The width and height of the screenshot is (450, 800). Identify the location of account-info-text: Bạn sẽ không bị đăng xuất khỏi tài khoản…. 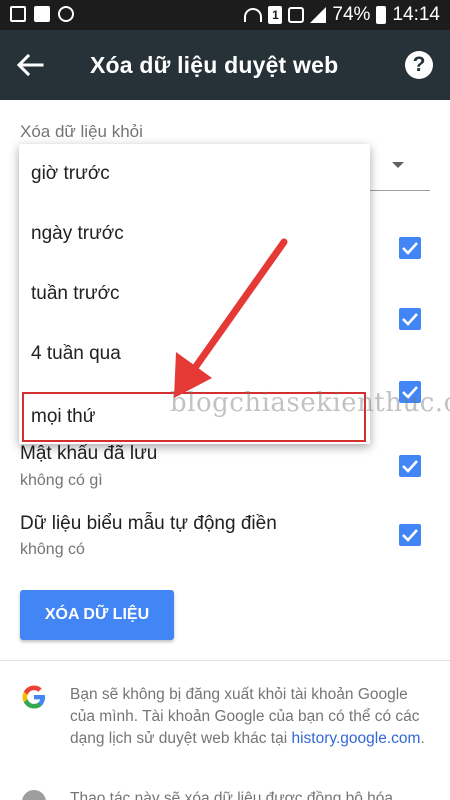
(250, 717).